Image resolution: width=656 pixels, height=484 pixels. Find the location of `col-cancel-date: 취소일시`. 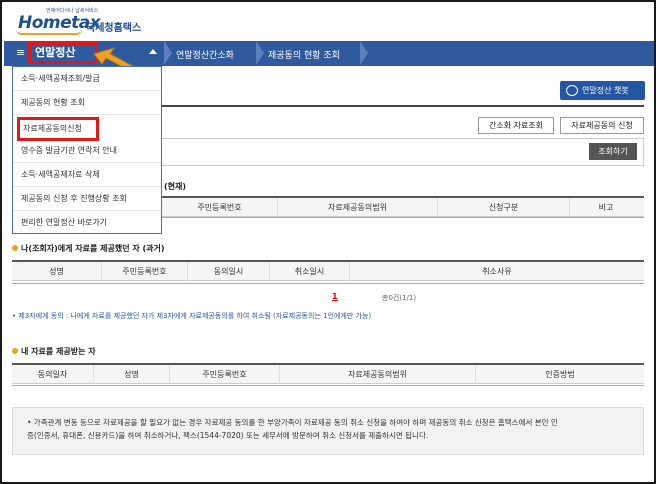

col-cancel-date: 취소일시 is located at coordinates (310, 271).